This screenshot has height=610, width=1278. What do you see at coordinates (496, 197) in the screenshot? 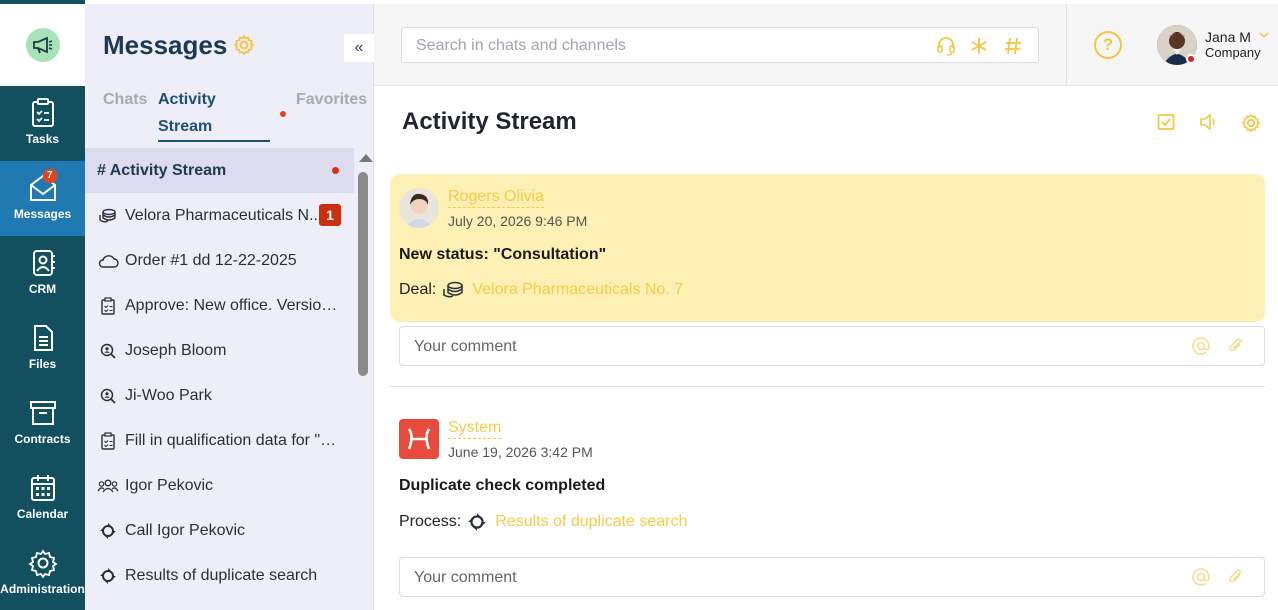
I see `post-author: Rogers Olivia` at bounding box center [496, 197].